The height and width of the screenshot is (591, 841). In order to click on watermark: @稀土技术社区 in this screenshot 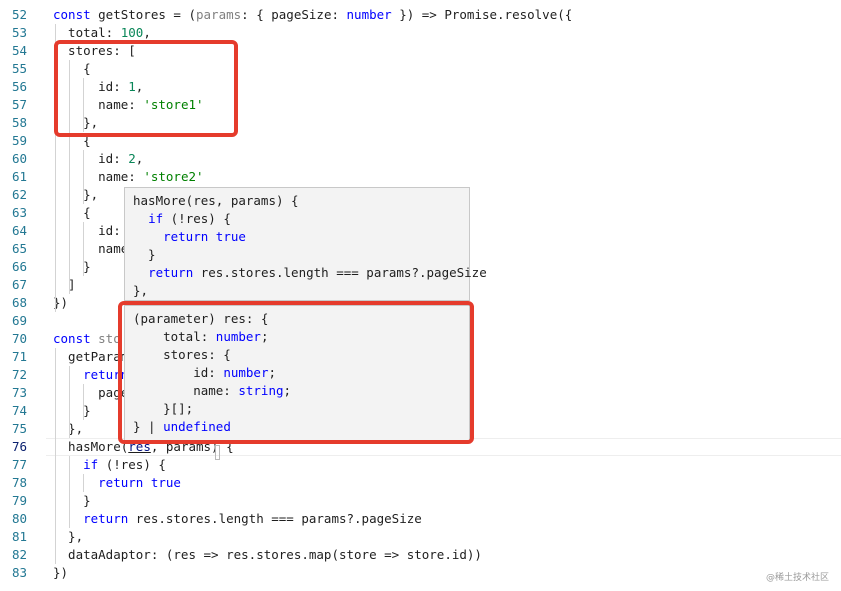, I will do `click(797, 578)`.